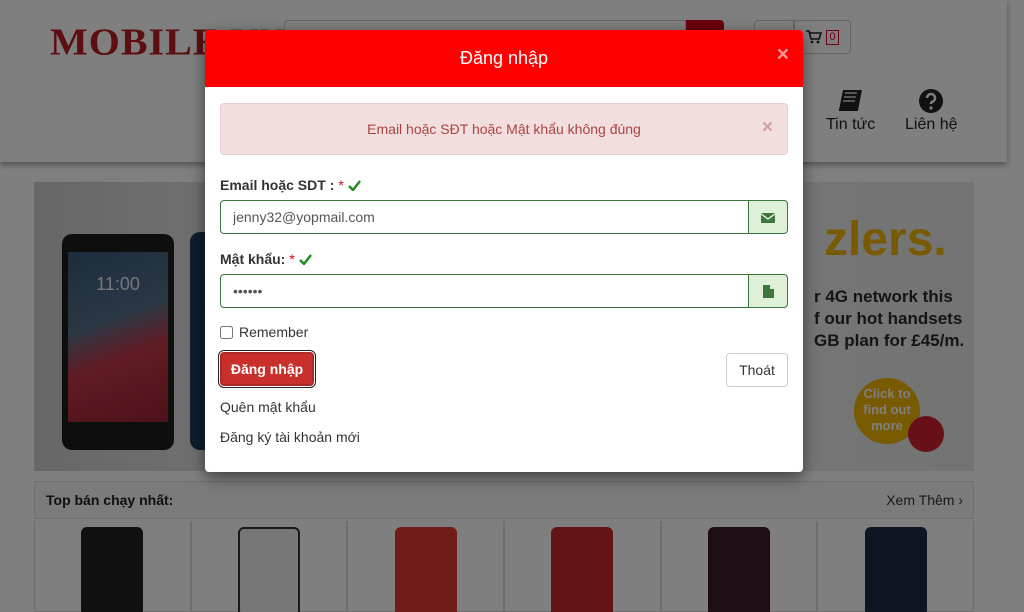 Image resolution: width=1024 pixels, height=612 pixels. Describe the element at coordinates (290, 437) in the screenshot. I see `register-link: Đăng ký tài khoản mới` at that location.